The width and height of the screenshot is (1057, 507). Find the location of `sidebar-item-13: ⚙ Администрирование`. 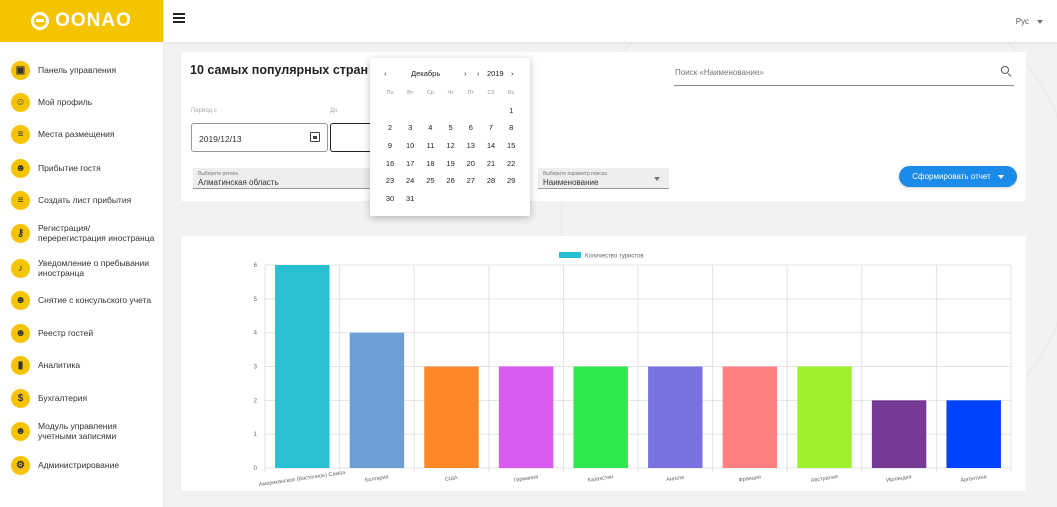

sidebar-item-13: ⚙ Администрирование is located at coordinates (82, 465).